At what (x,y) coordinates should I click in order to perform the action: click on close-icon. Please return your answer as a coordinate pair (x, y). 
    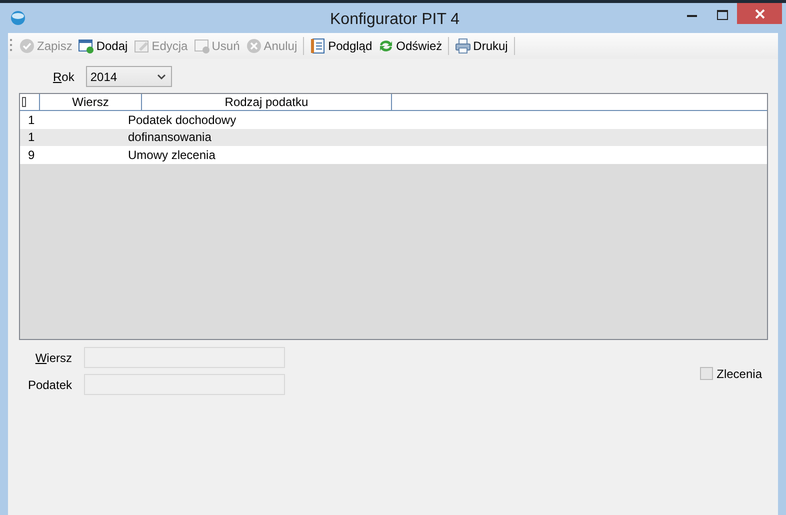
    Looking at the image, I should click on (759, 13).